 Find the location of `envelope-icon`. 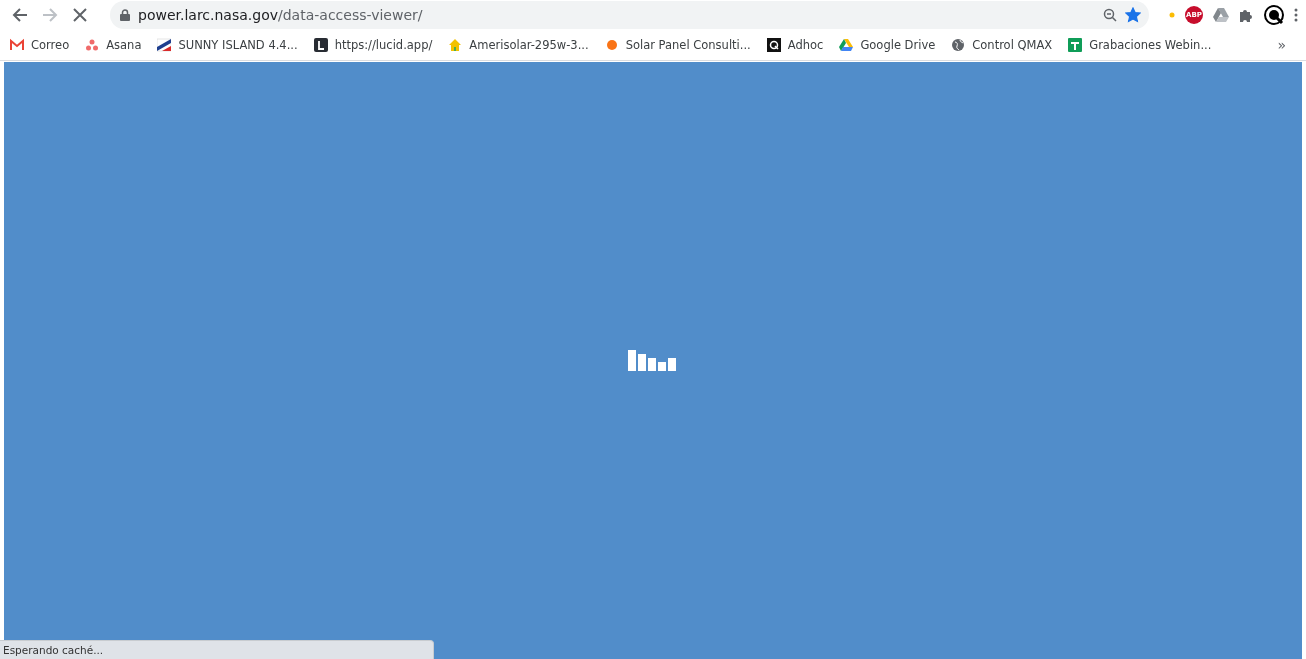

envelope-icon is located at coordinates (17, 45).